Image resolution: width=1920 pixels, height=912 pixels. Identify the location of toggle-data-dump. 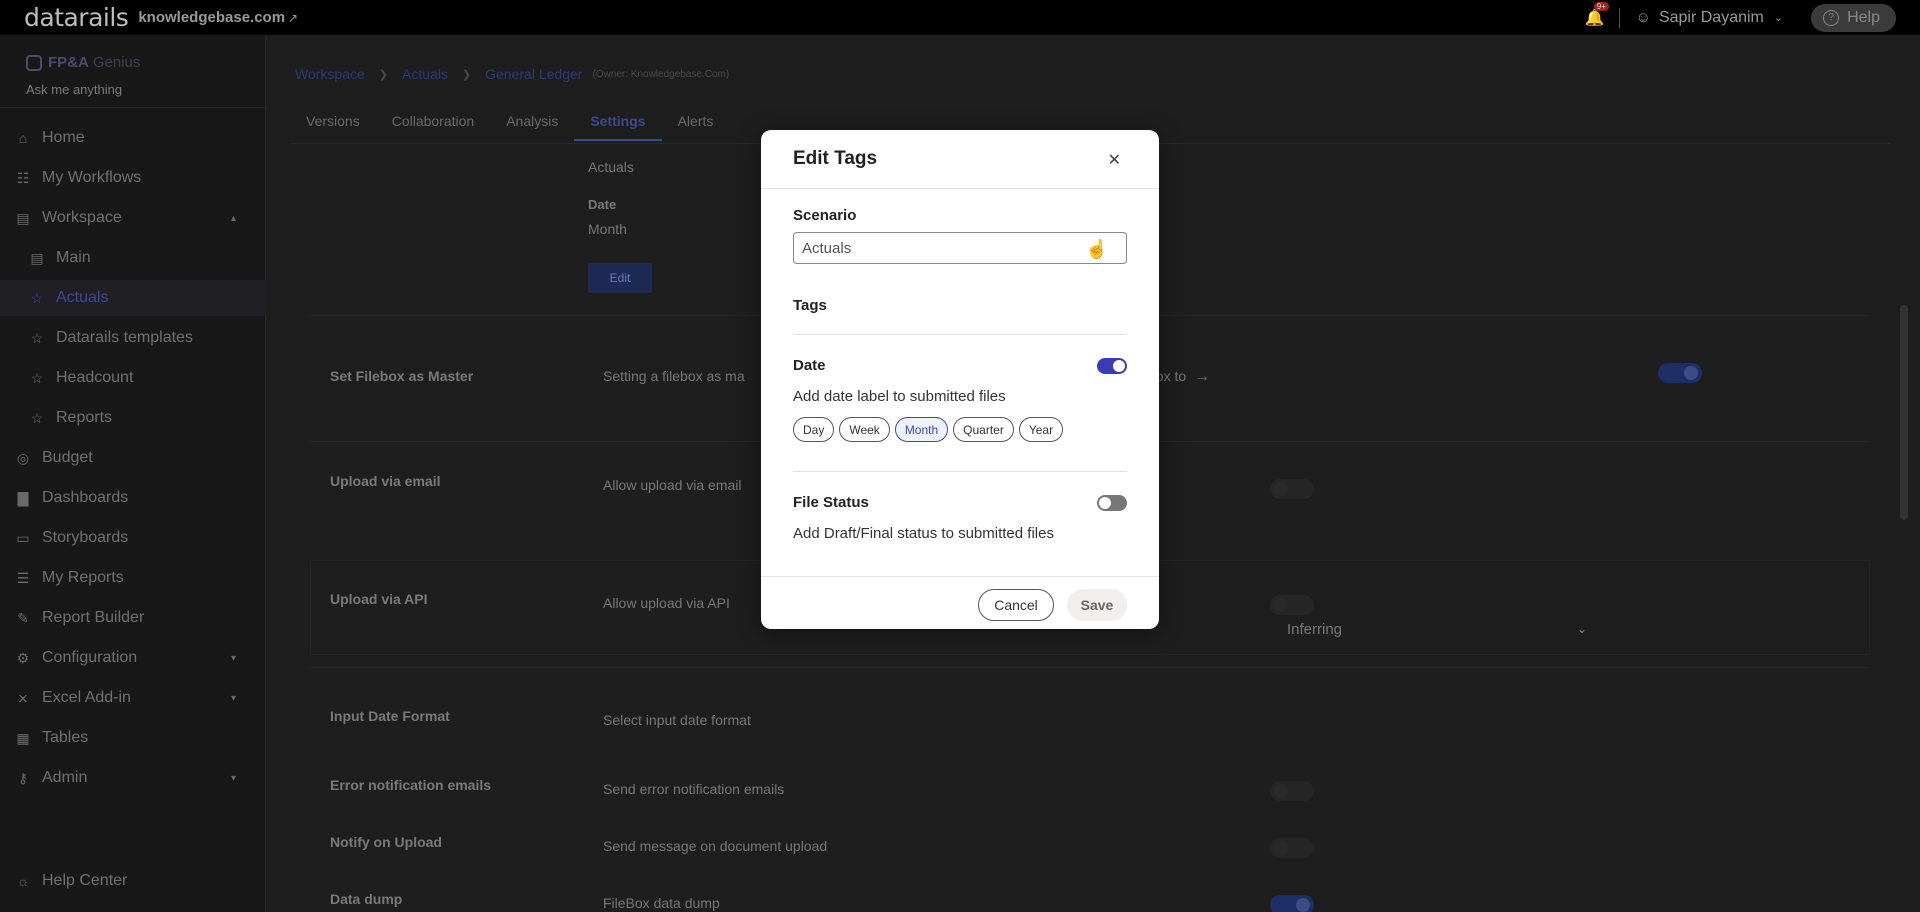
(1292, 903).